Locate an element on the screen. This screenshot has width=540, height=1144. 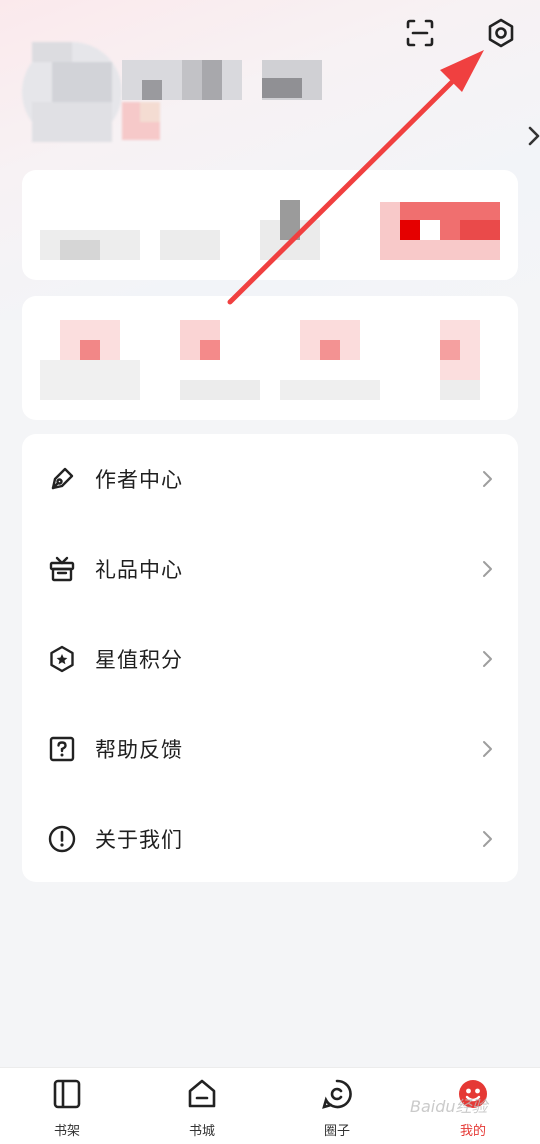
menu-item-star-points: 星值积分 is located at coordinates (270, 659).